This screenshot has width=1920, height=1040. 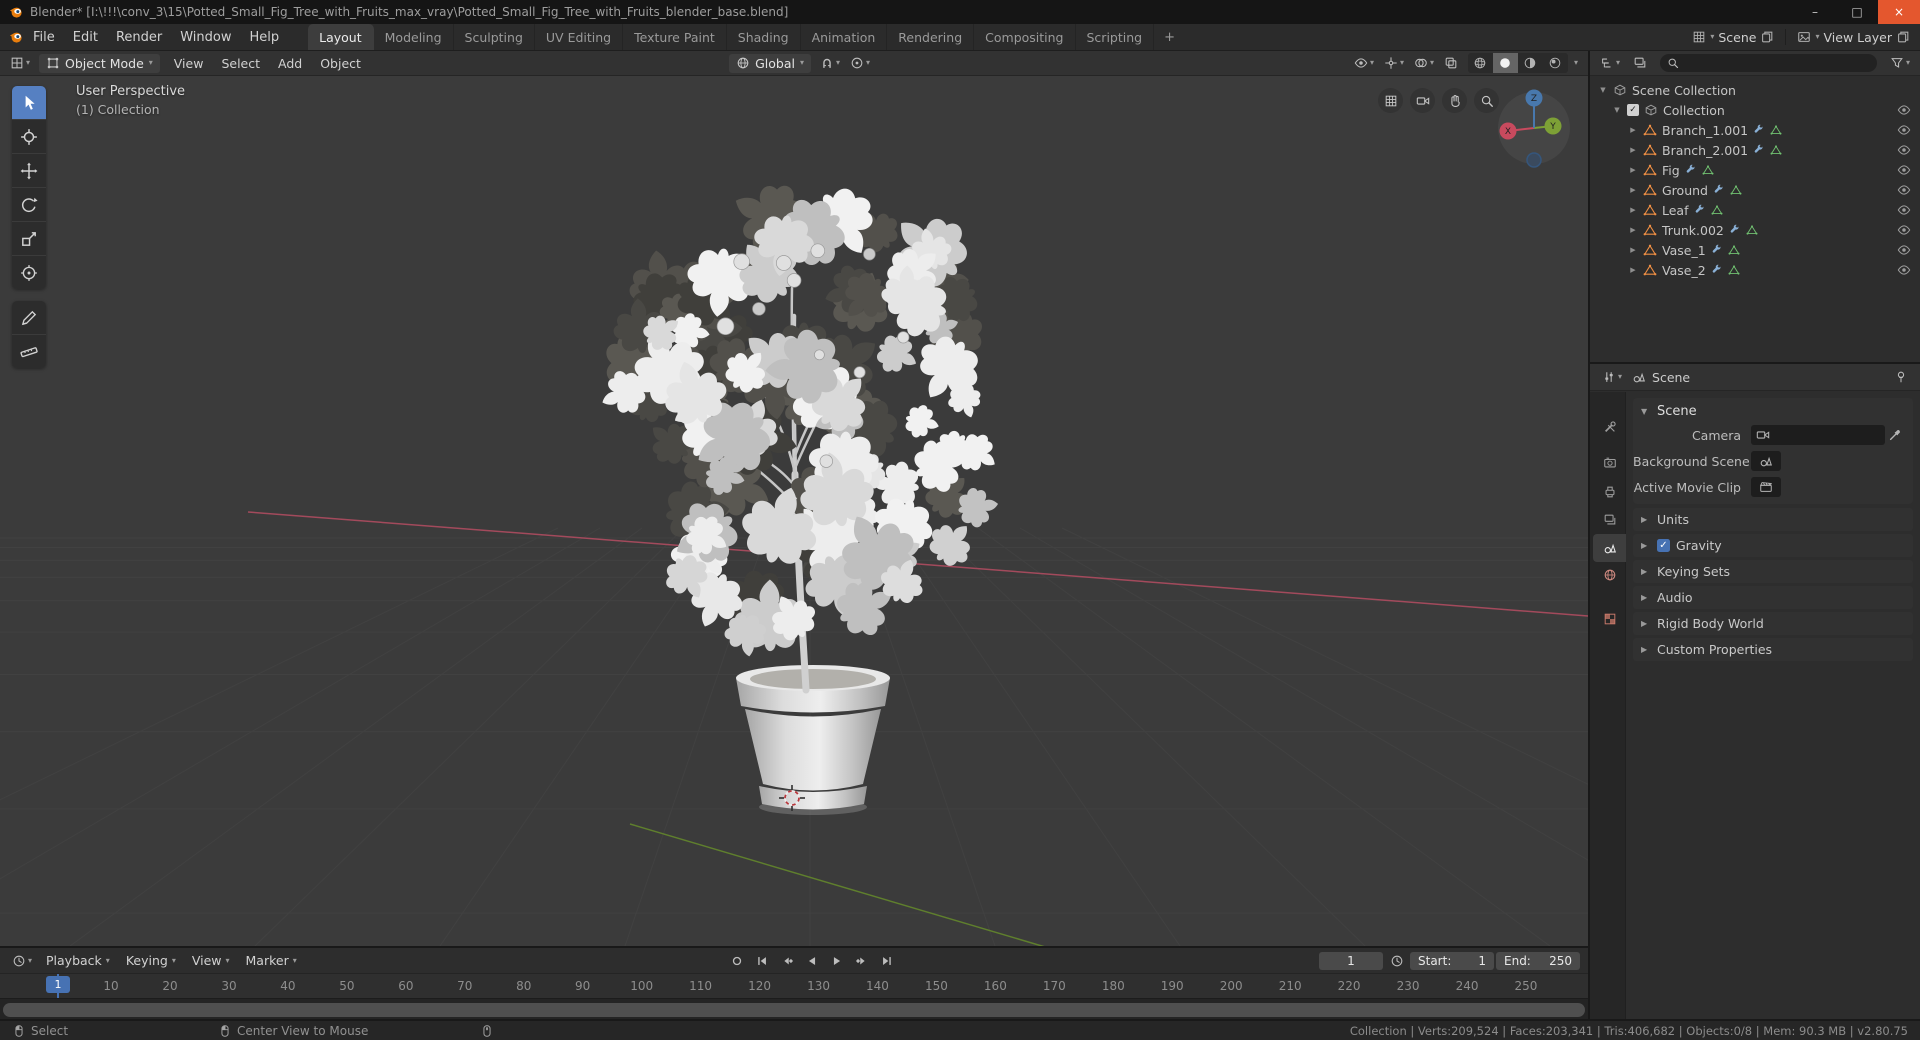 I want to click on shading-material-button, so click(x=1530, y=63).